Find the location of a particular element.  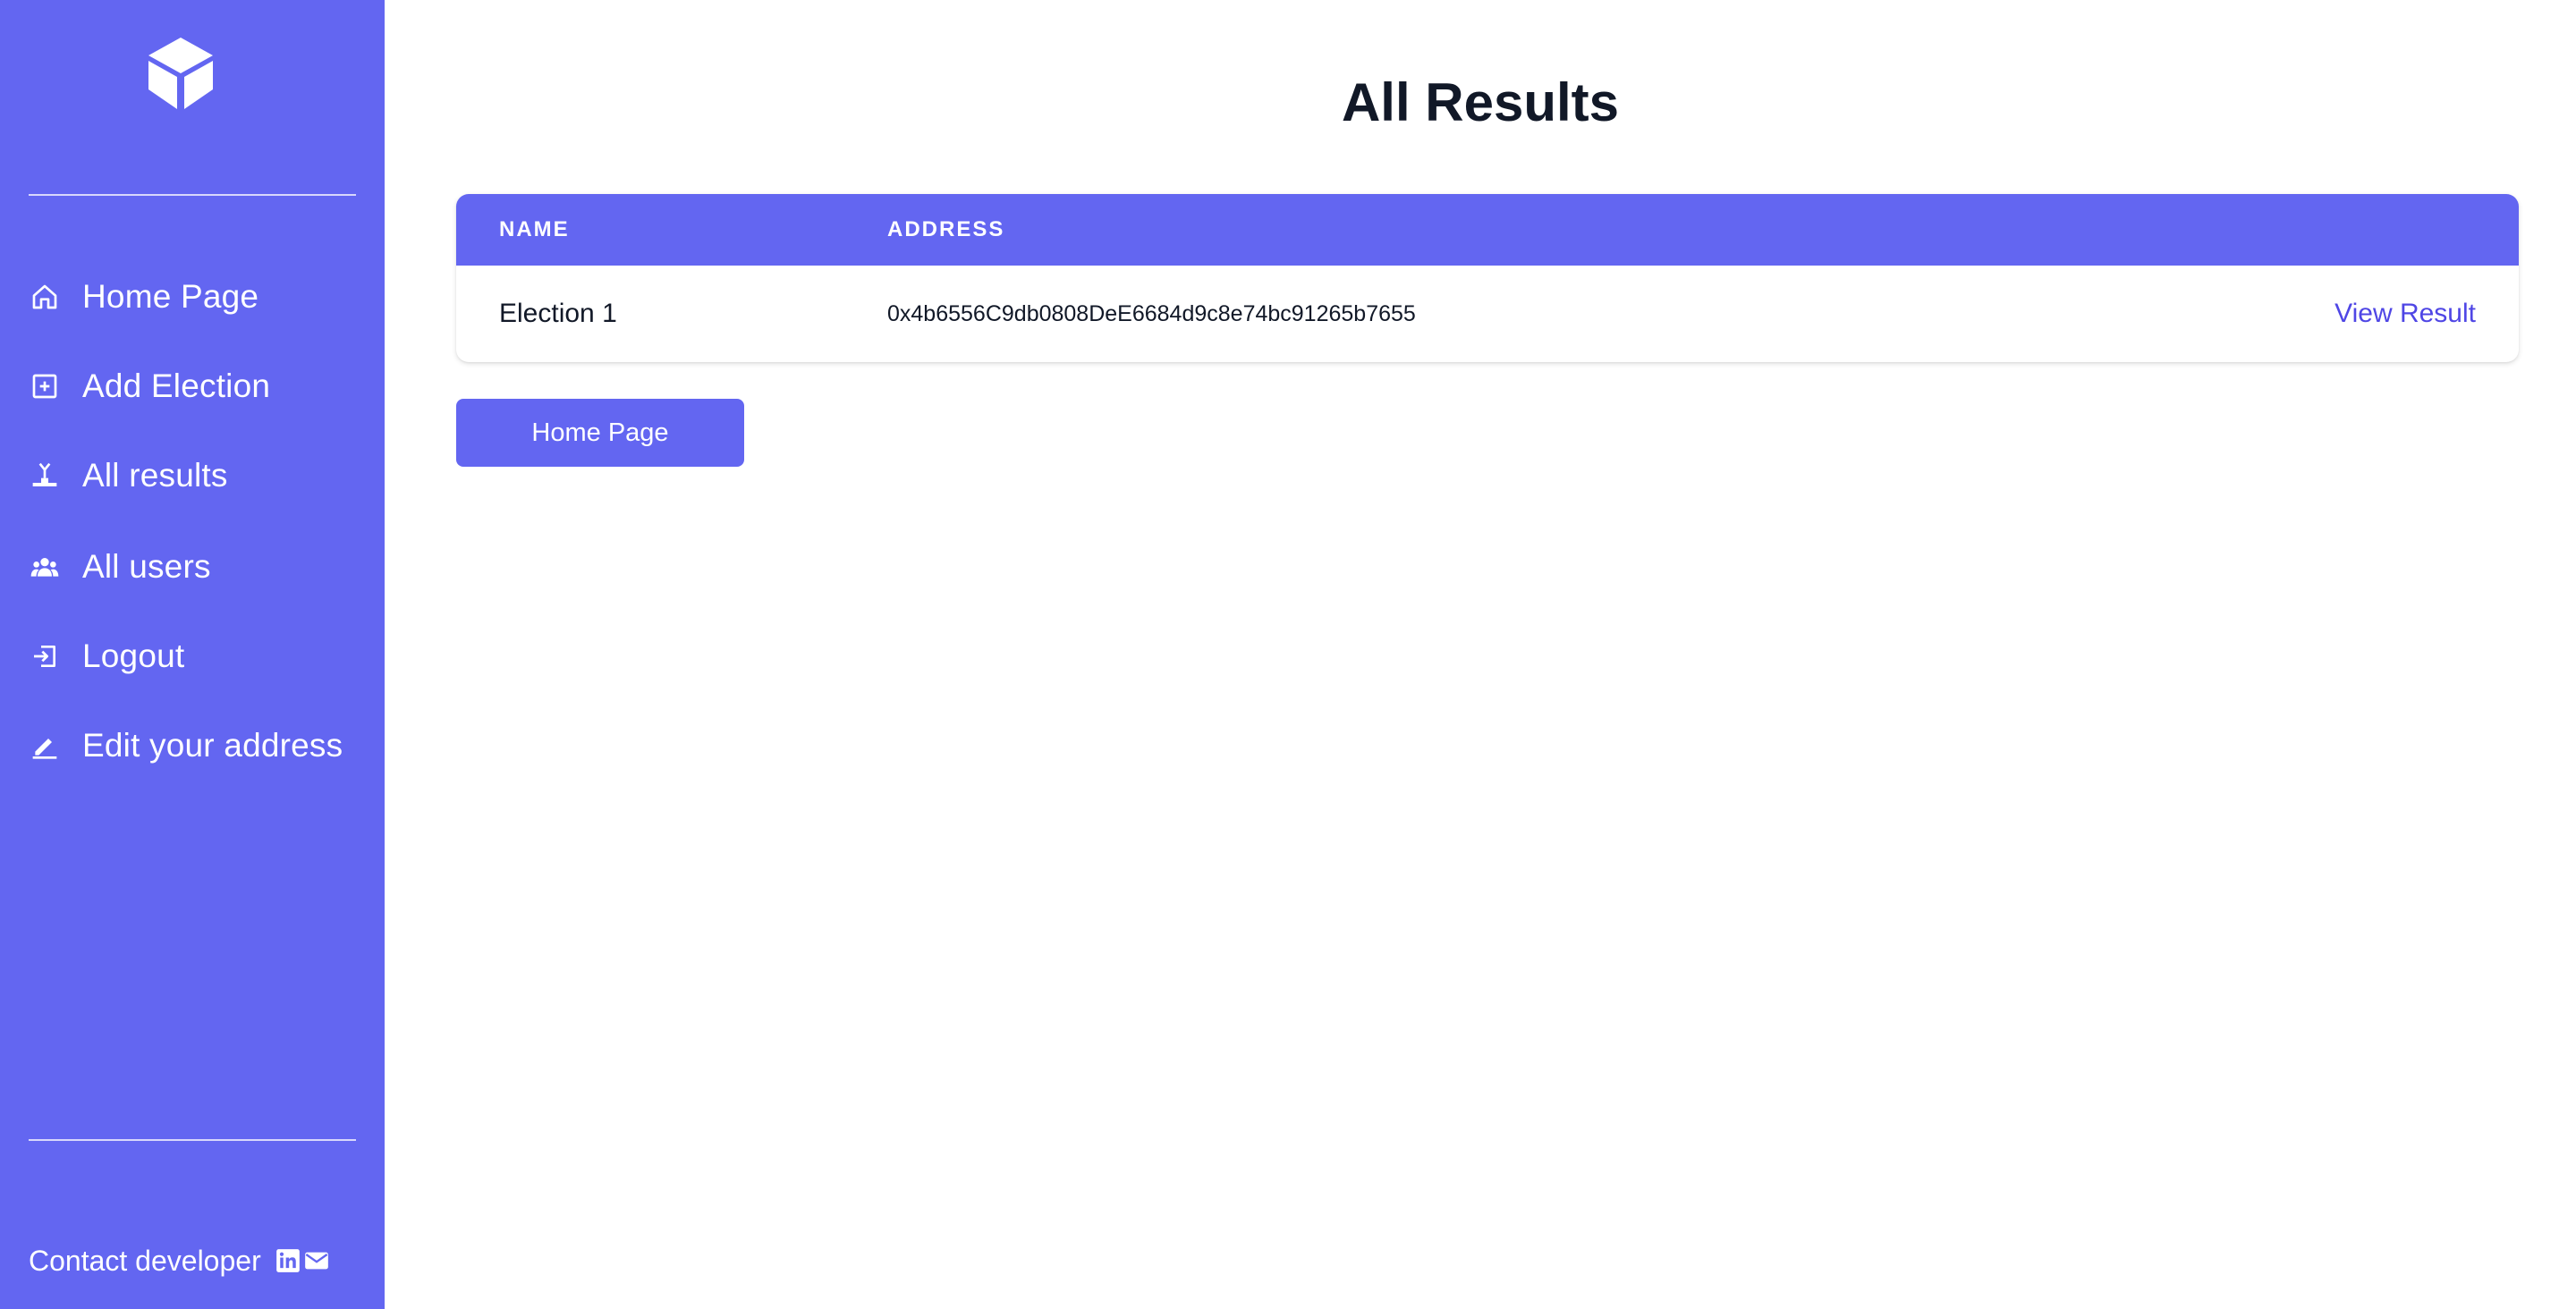

users-icon is located at coordinates (45, 567).